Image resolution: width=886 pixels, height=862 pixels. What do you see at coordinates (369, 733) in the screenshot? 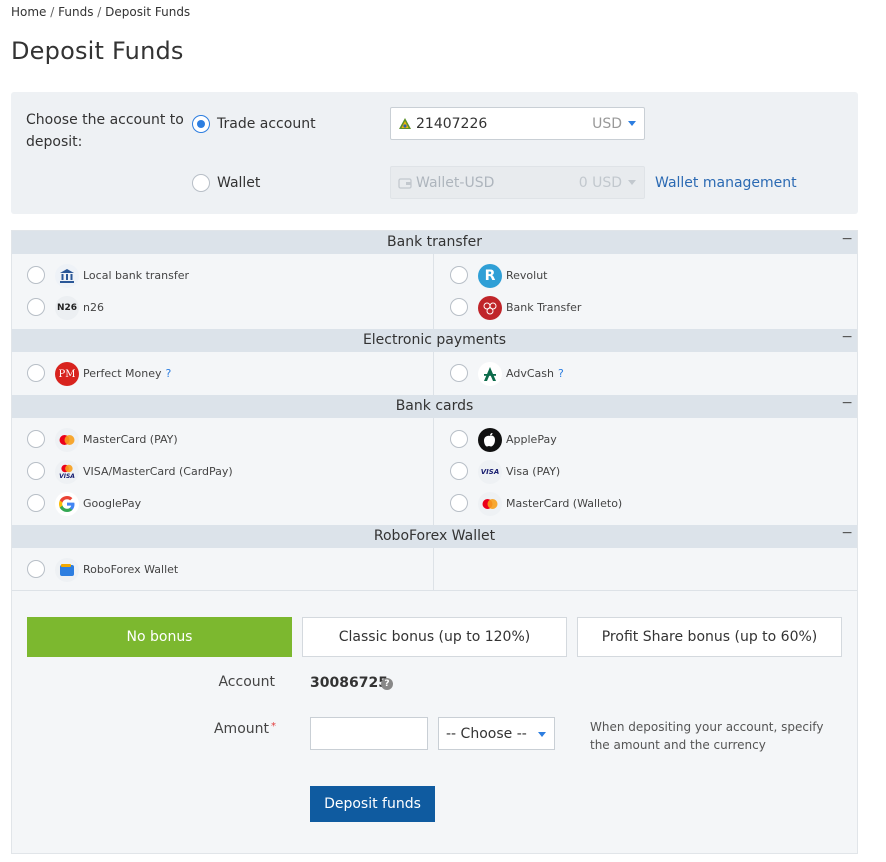
I see `amount-input` at bounding box center [369, 733].